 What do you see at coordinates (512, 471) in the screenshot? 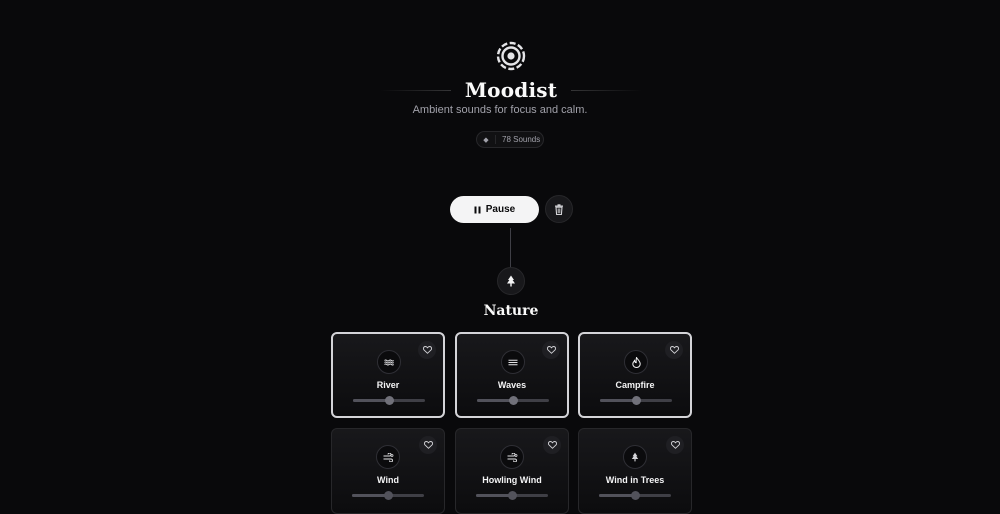
I see `sound-card-howling-wind: Howling Wind` at bounding box center [512, 471].